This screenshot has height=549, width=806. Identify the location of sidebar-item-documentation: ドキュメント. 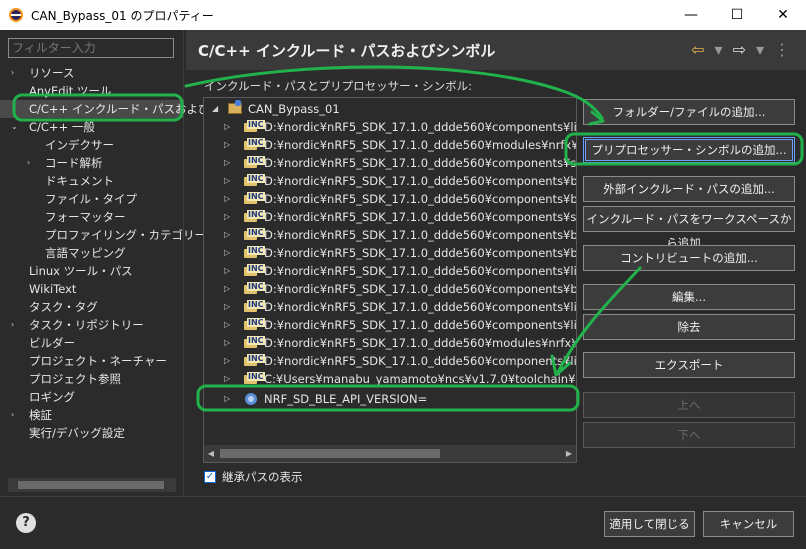
(92, 181).